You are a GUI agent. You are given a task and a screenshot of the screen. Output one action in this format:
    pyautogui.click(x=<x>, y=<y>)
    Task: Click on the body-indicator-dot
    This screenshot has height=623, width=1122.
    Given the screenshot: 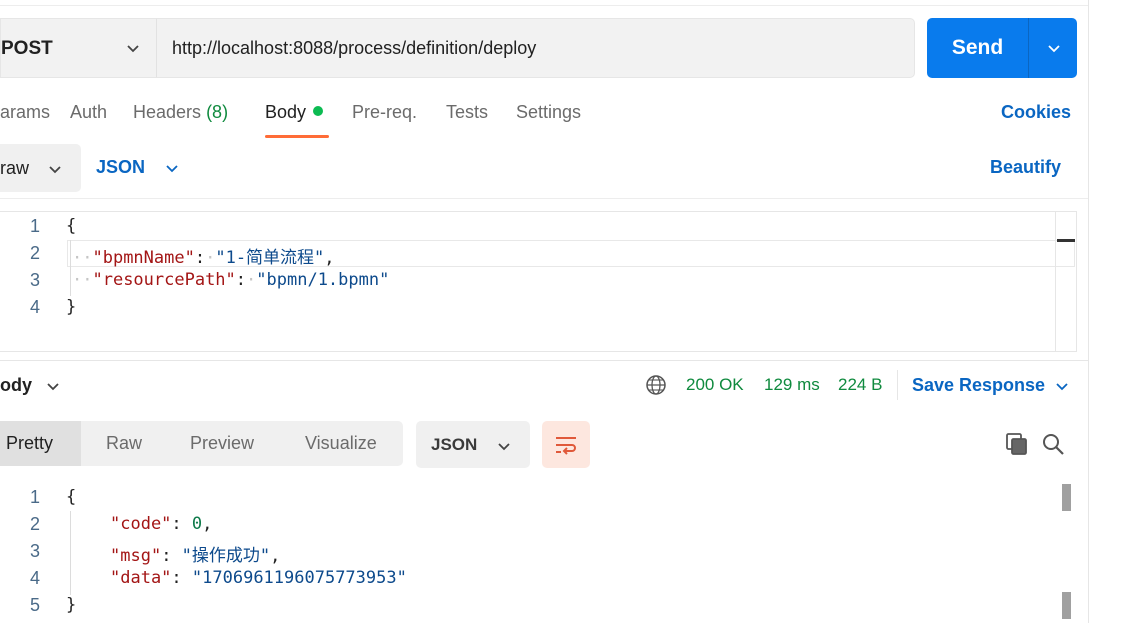 What is the action you would take?
    pyautogui.click(x=318, y=111)
    